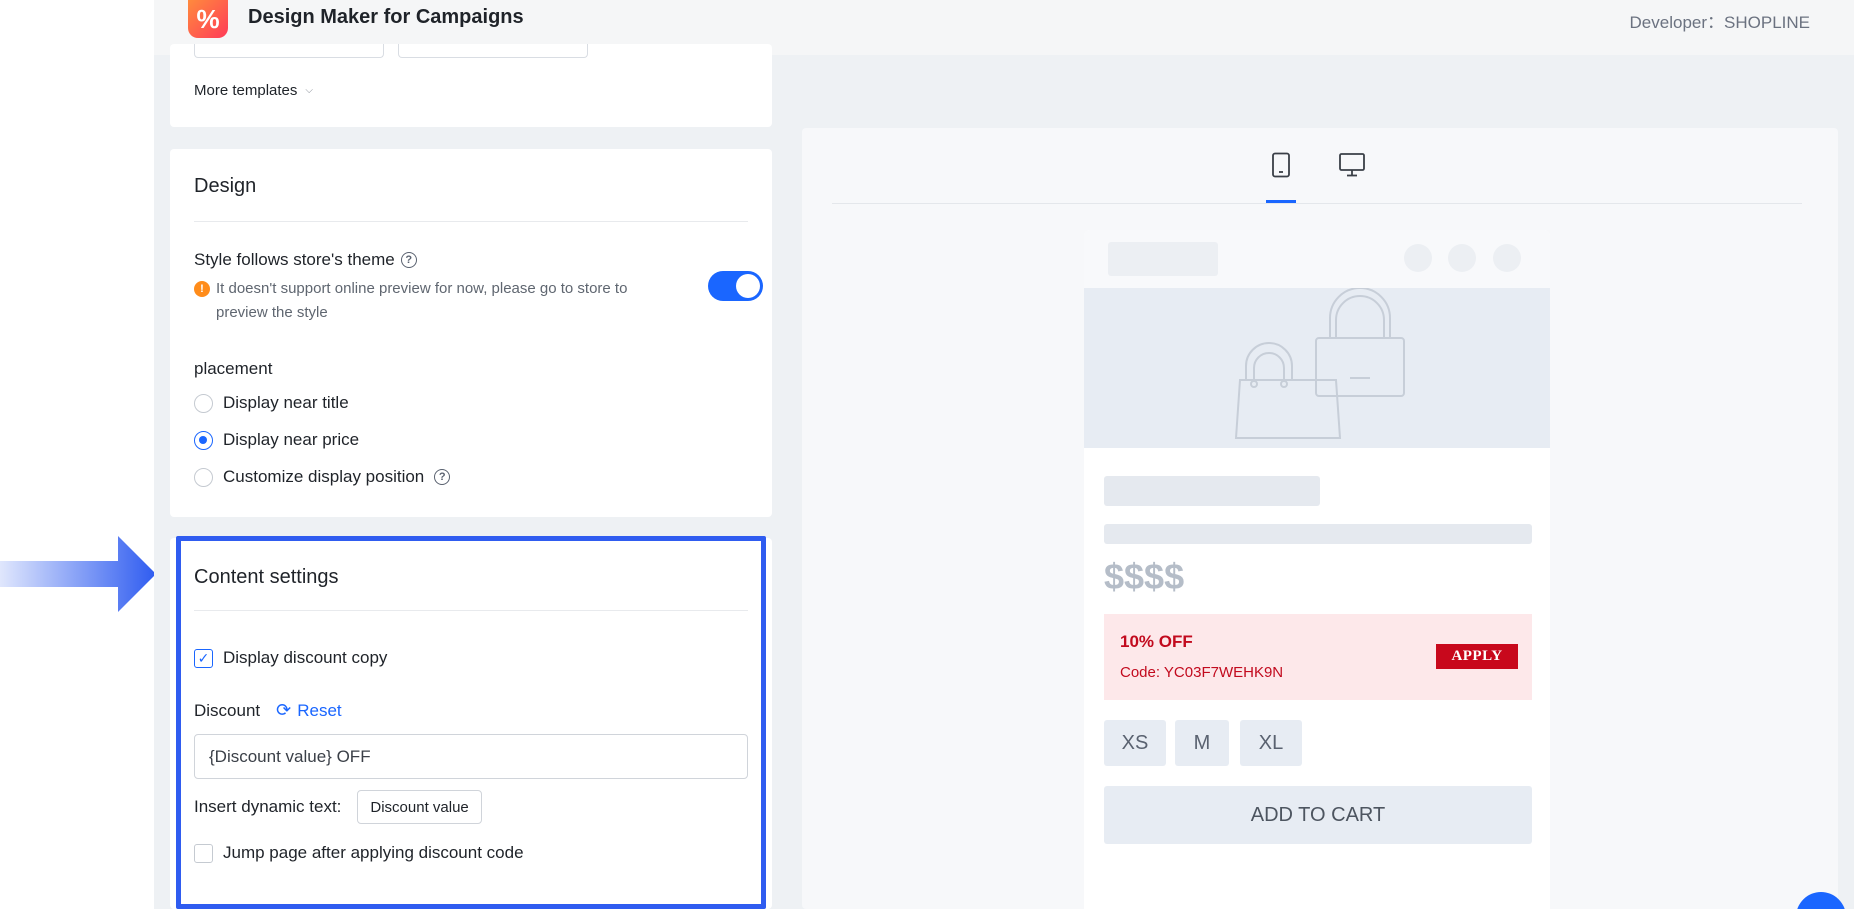 The height and width of the screenshot is (909, 1854). What do you see at coordinates (471, 756) in the screenshot?
I see `discount-text-input` at bounding box center [471, 756].